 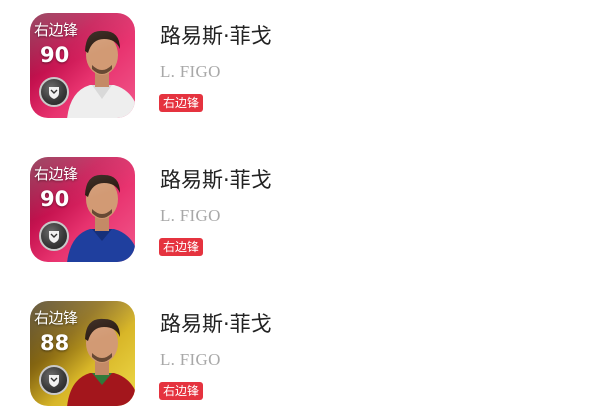 I want to click on card-rating: 88, so click(x=55, y=343).